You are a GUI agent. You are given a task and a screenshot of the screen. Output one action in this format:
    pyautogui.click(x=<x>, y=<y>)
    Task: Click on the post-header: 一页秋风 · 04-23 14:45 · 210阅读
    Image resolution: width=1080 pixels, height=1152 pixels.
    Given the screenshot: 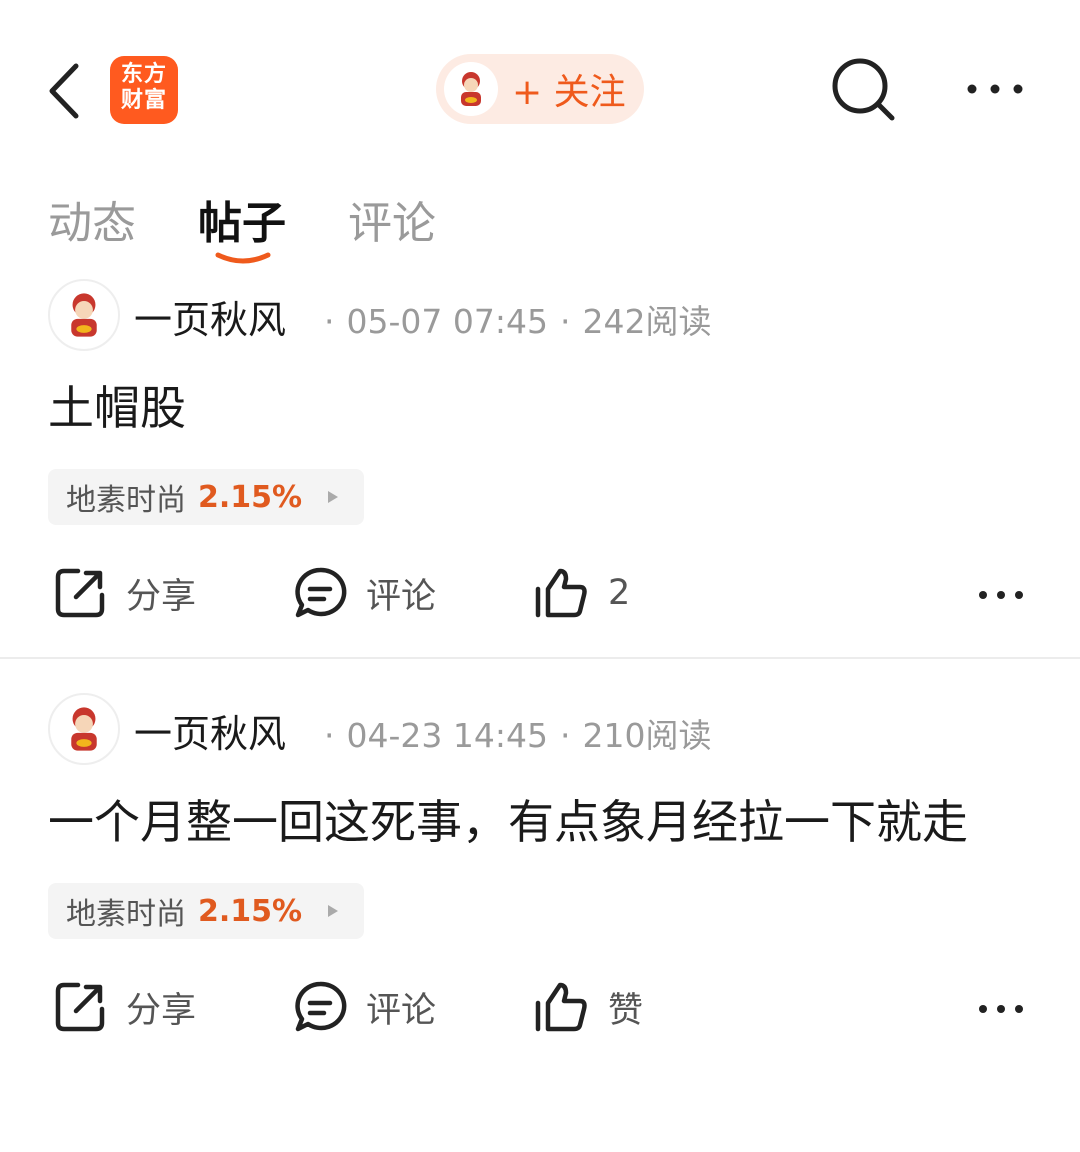 What is the action you would take?
    pyautogui.click(x=540, y=722)
    